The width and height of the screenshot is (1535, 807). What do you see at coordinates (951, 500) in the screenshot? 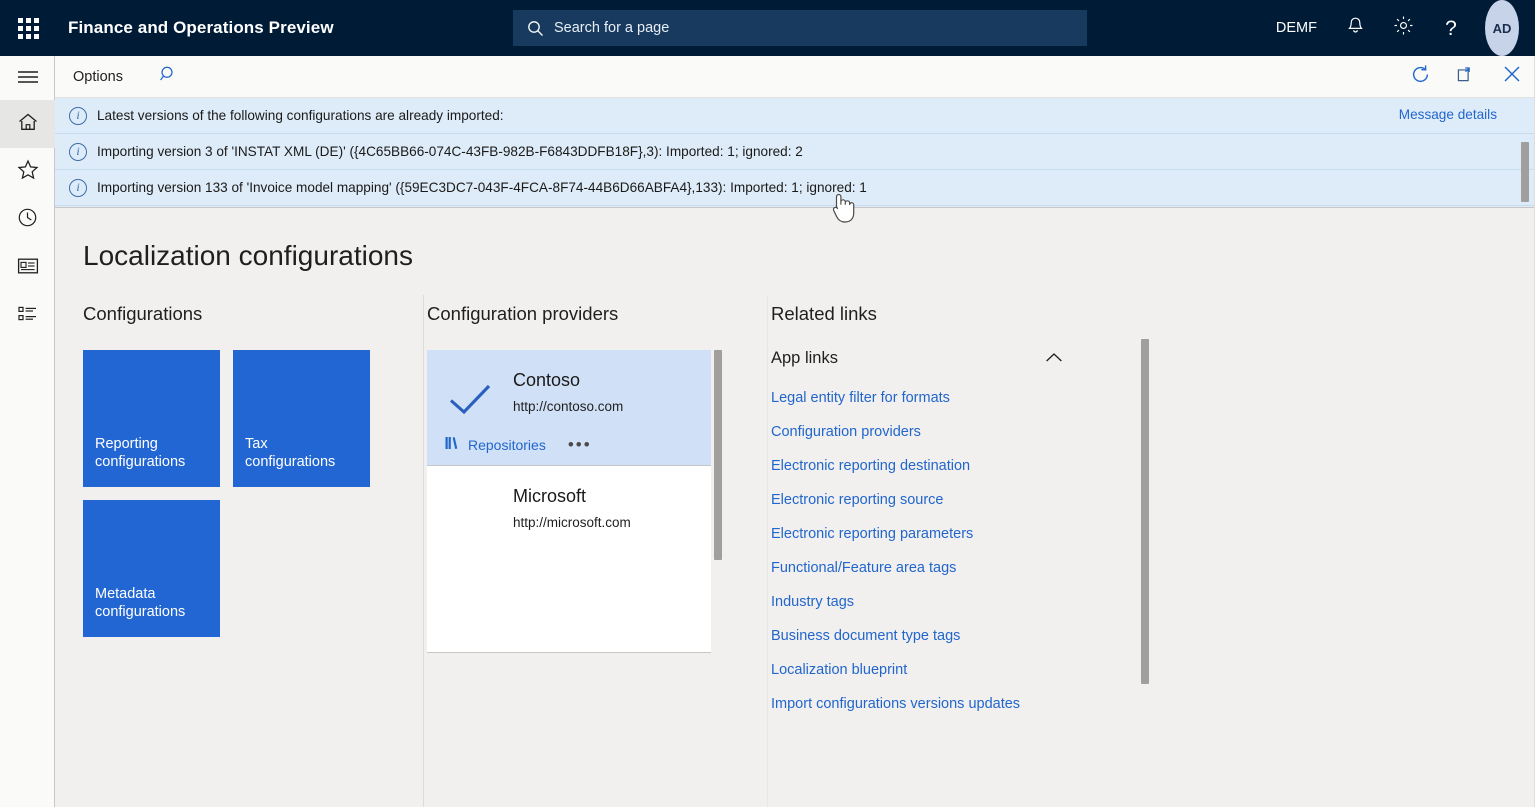
I see `link-electronic-reporting-source: Electronic reporting source` at bounding box center [951, 500].